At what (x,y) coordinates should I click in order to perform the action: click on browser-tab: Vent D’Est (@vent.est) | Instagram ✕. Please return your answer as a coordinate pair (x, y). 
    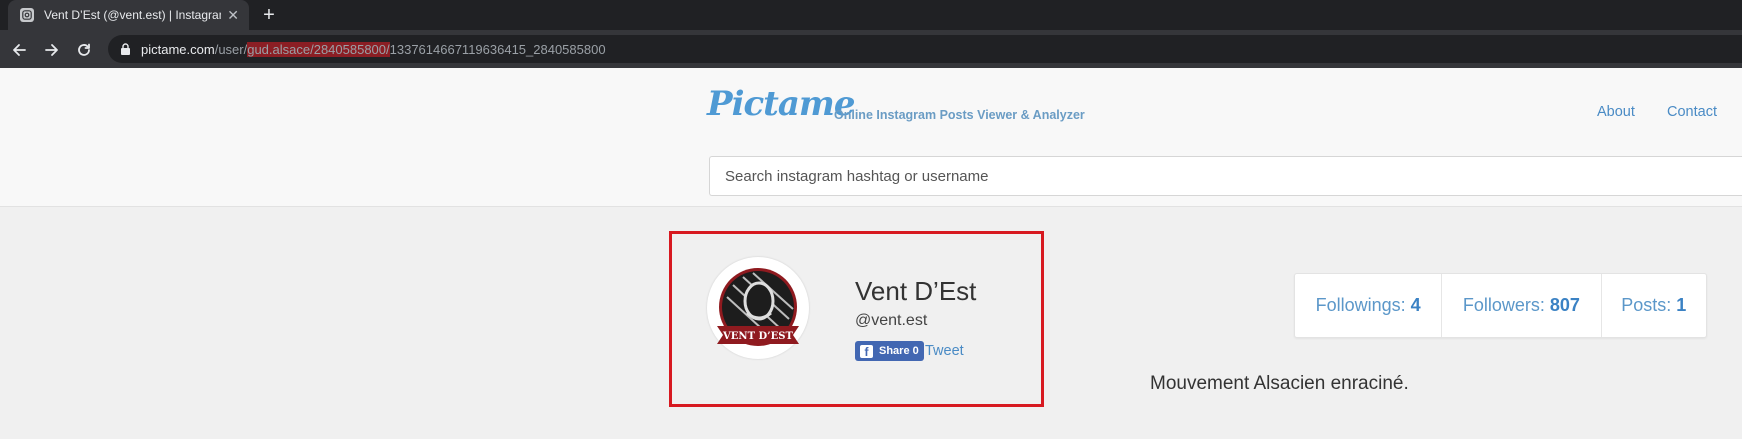
    Looking at the image, I should click on (128, 15).